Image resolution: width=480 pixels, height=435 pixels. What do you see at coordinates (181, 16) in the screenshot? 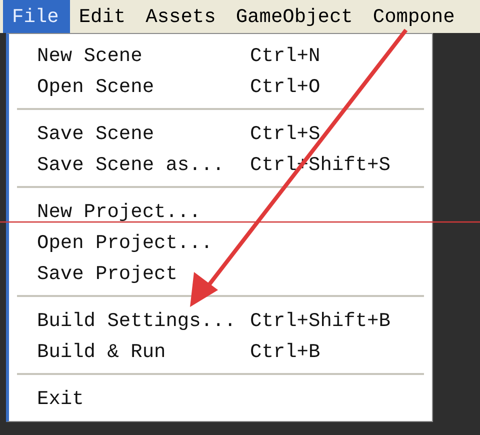
I see `menu-bar-item: Assets` at bounding box center [181, 16].